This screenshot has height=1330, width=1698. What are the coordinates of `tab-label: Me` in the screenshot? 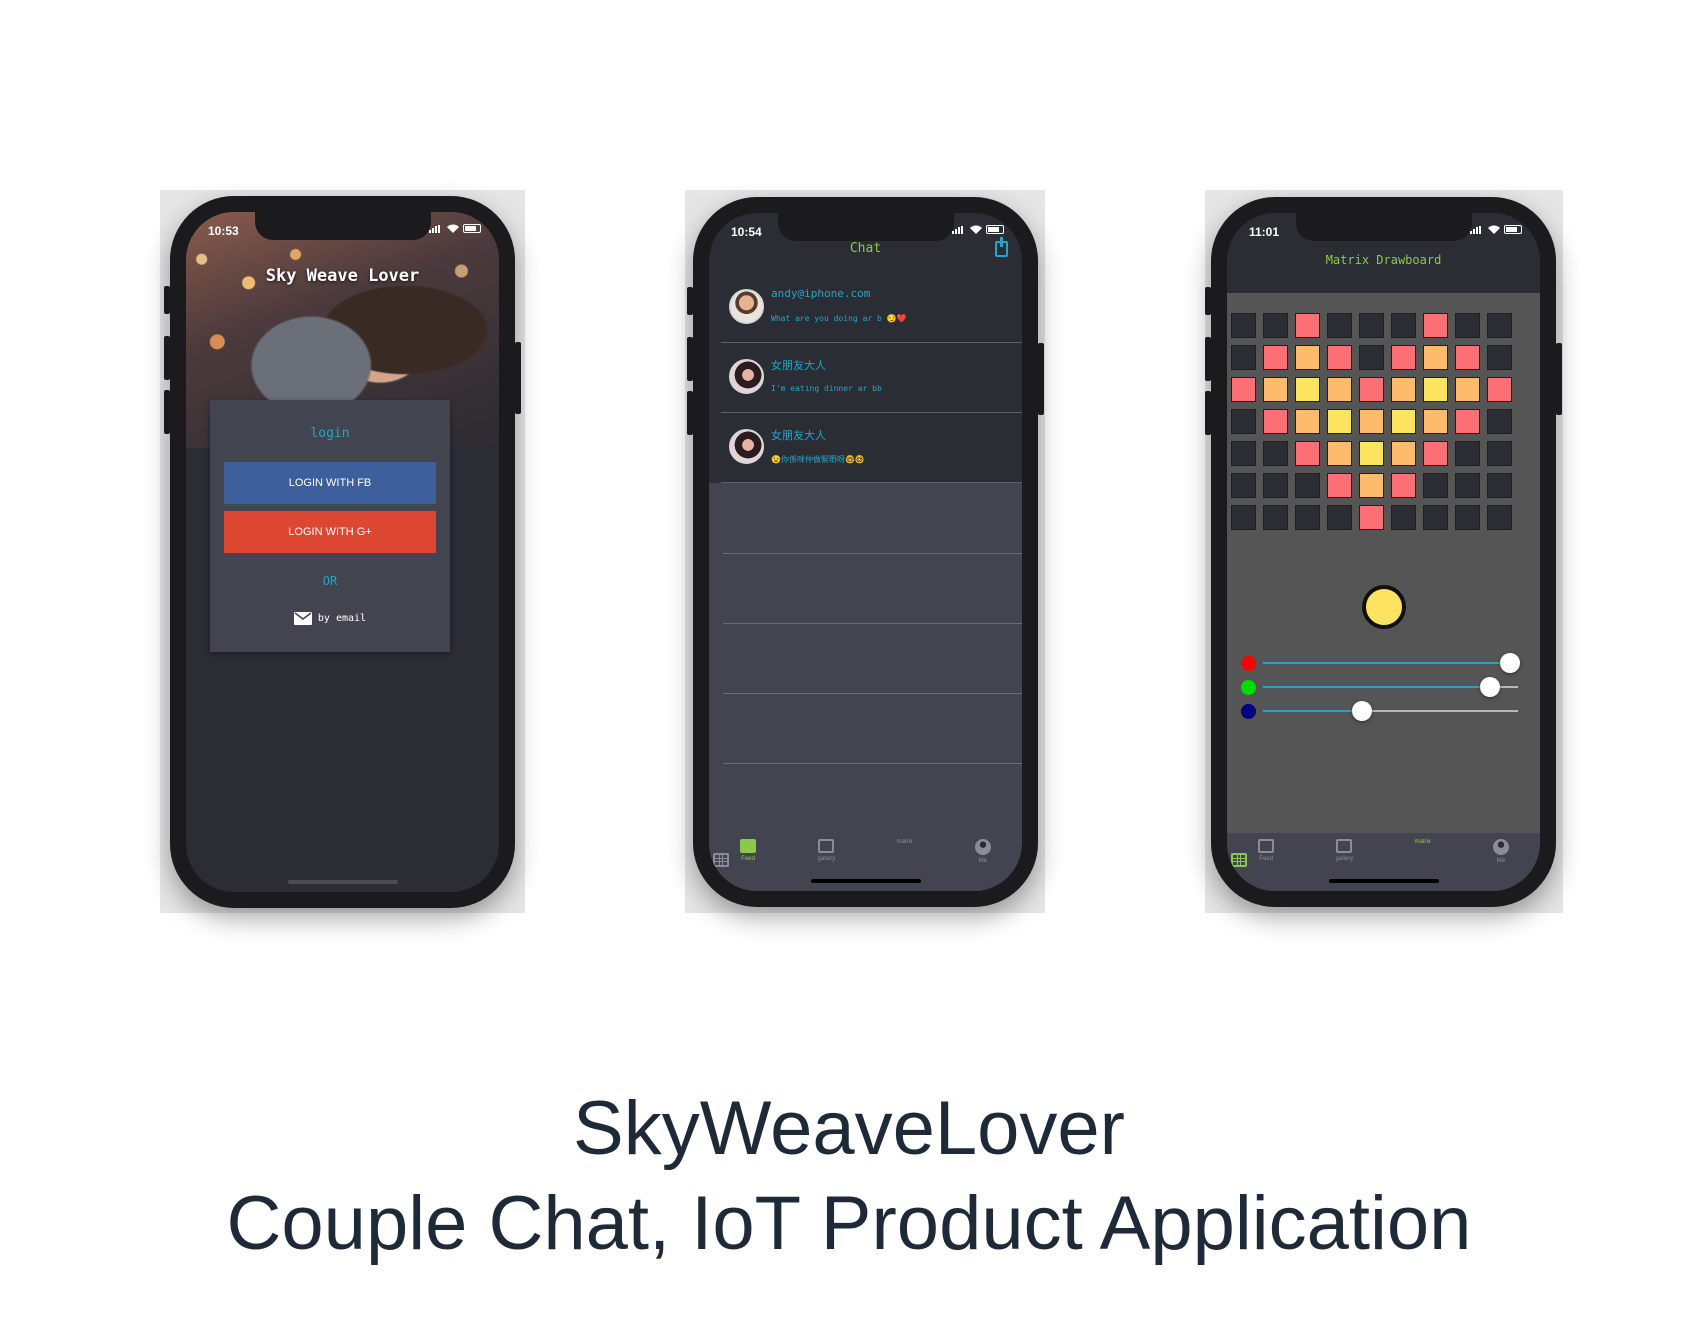 It's located at (983, 861).